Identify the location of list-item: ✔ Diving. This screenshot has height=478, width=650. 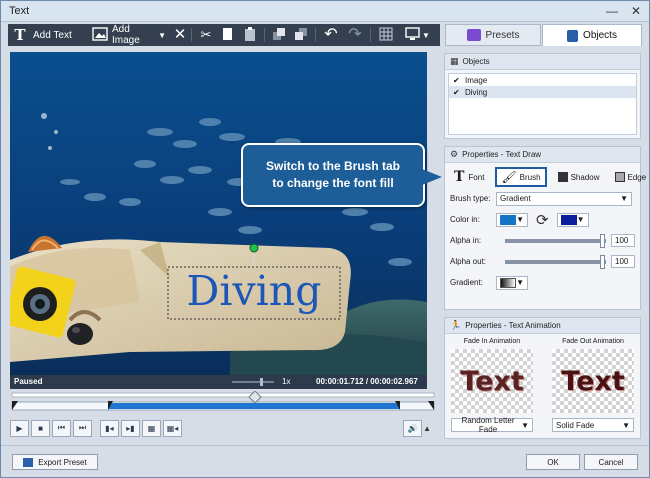
(542, 92).